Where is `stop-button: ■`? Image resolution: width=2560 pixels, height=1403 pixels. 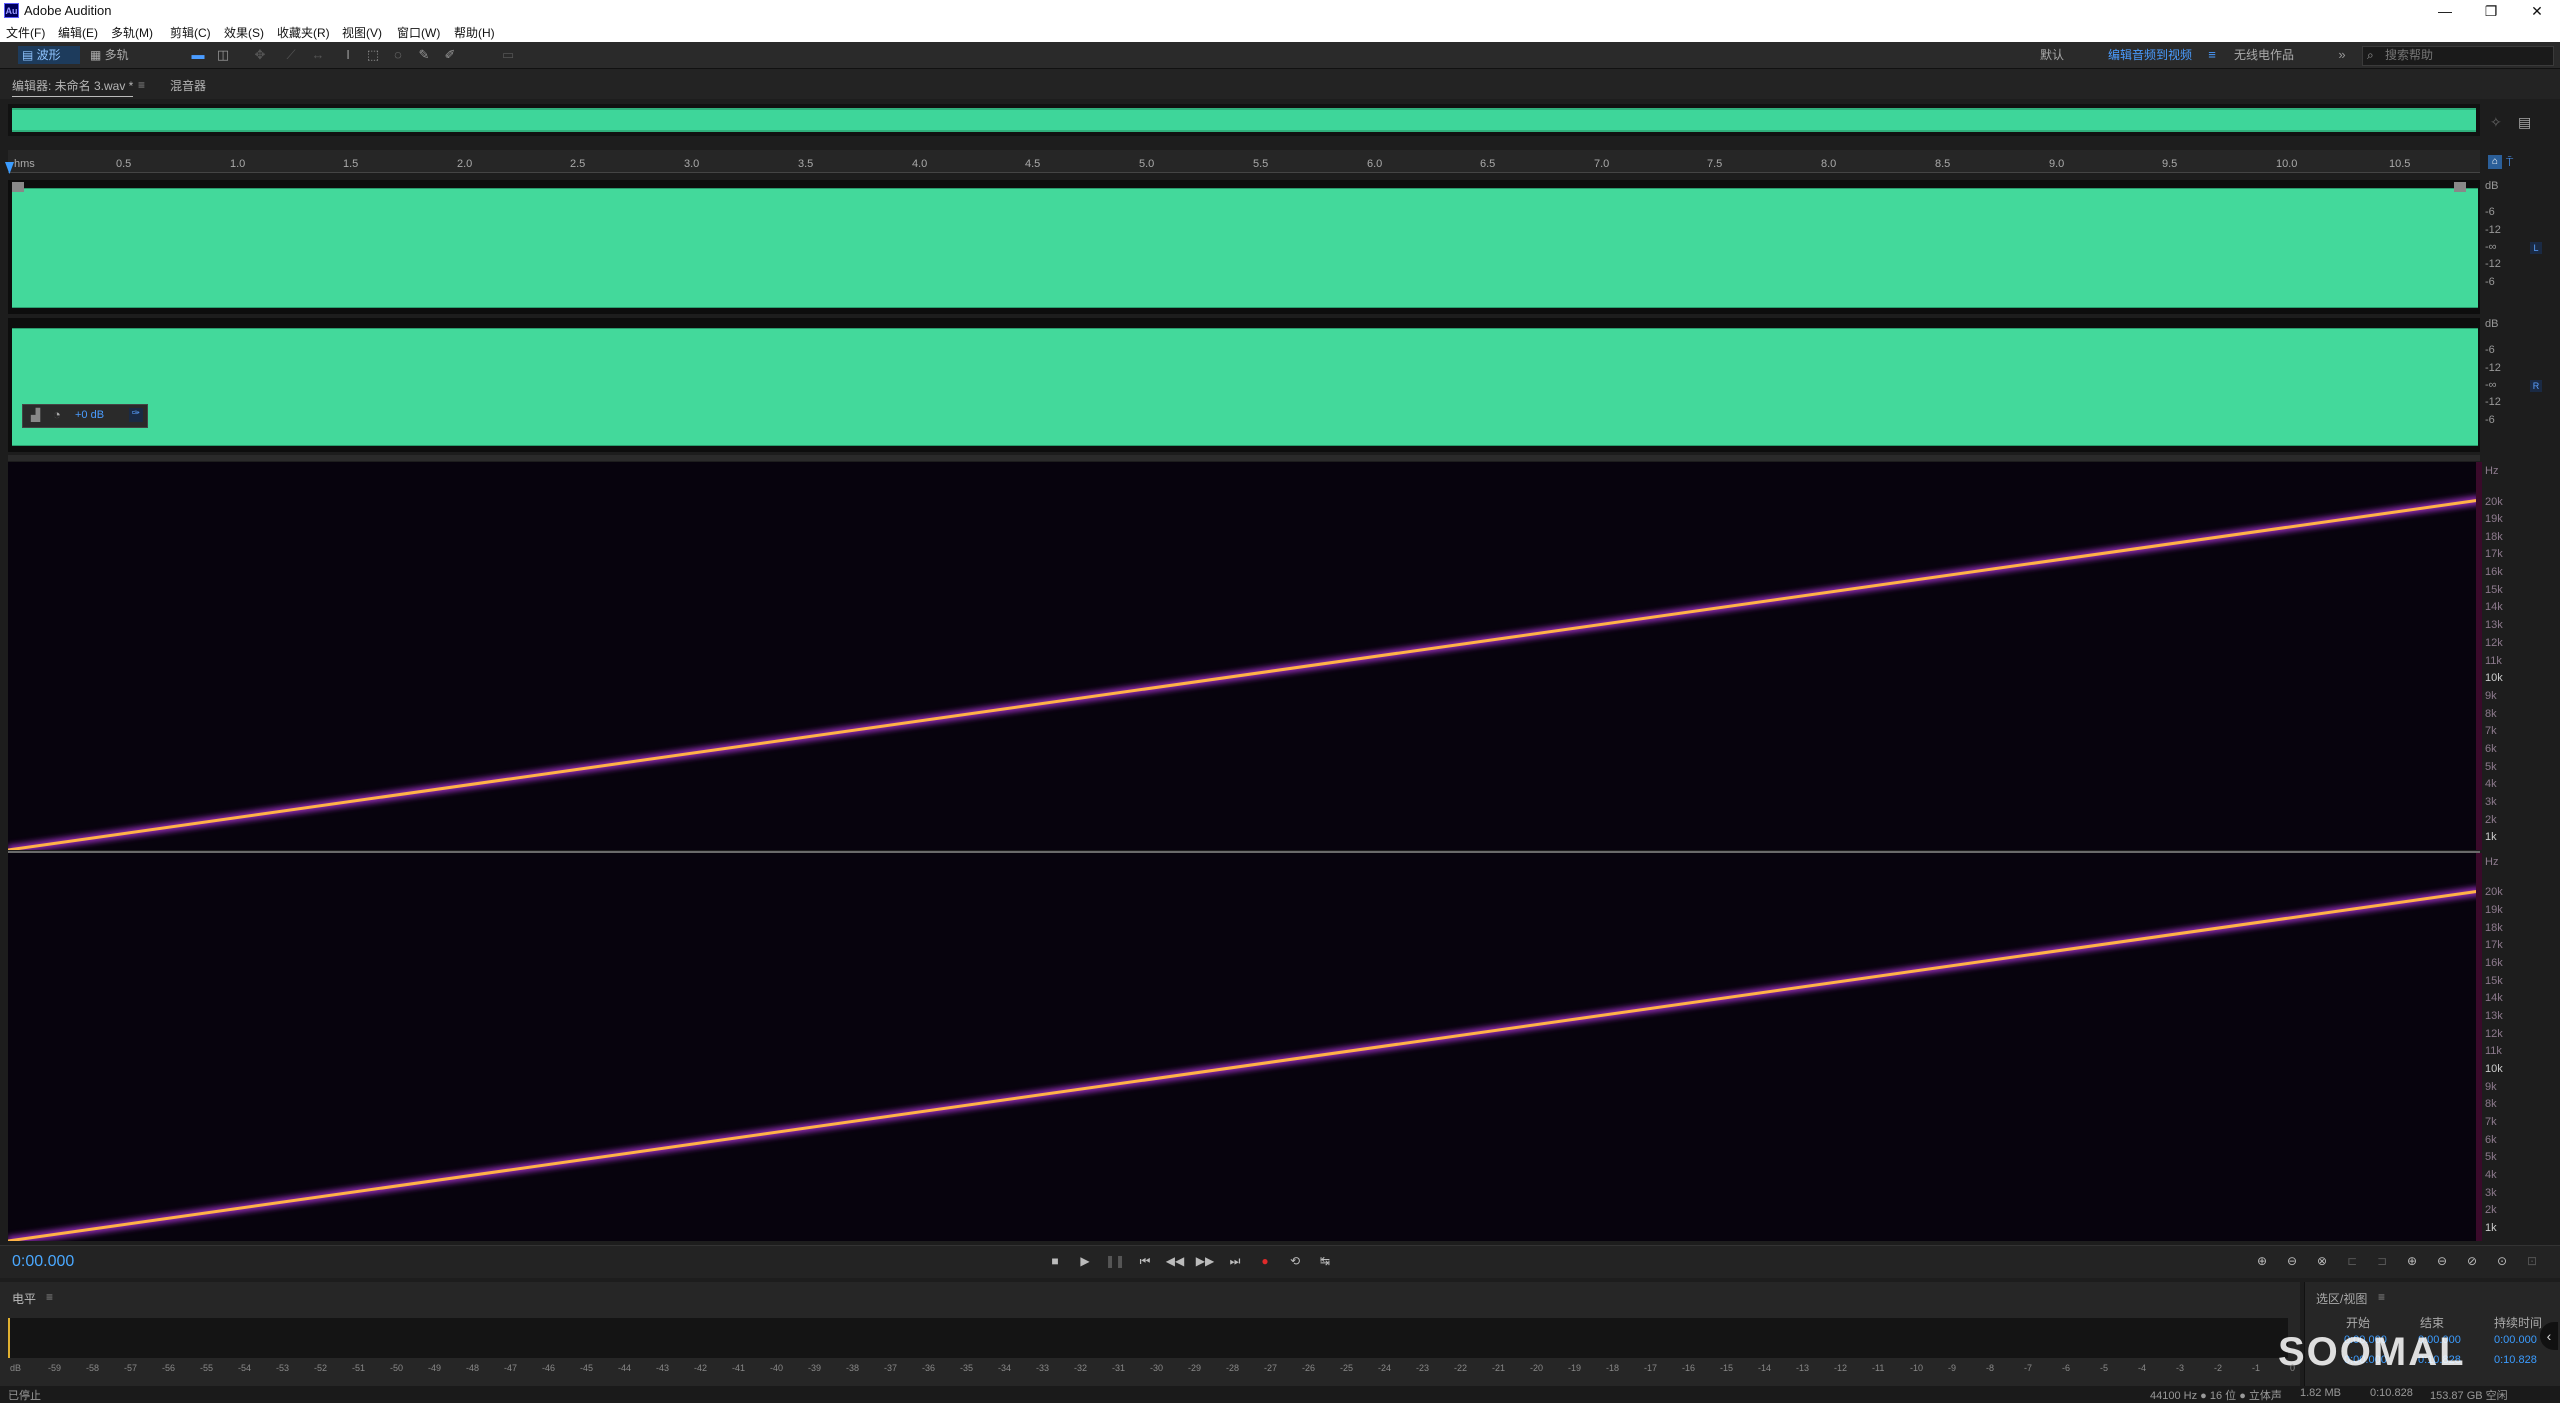 stop-button: ■ is located at coordinates (1055, 1261).